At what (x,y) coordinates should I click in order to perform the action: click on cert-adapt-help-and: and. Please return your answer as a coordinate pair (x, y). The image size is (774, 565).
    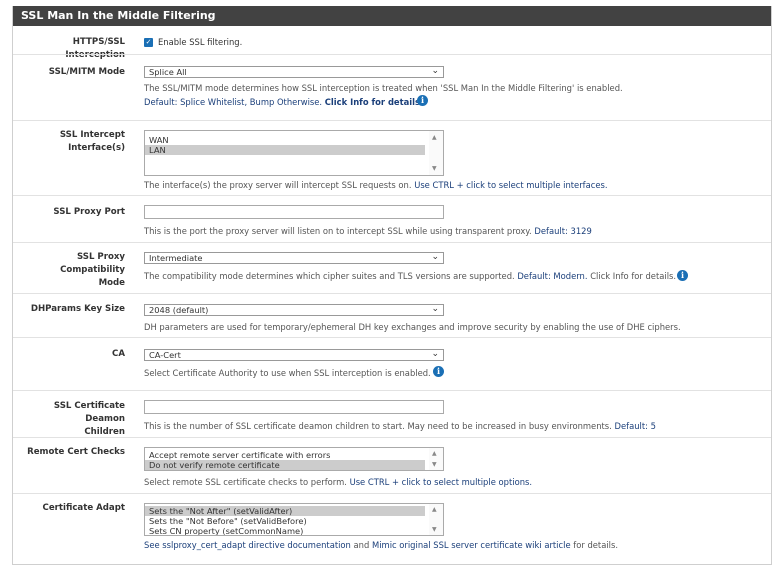
    Looking at the image, I should click on (361, 545).